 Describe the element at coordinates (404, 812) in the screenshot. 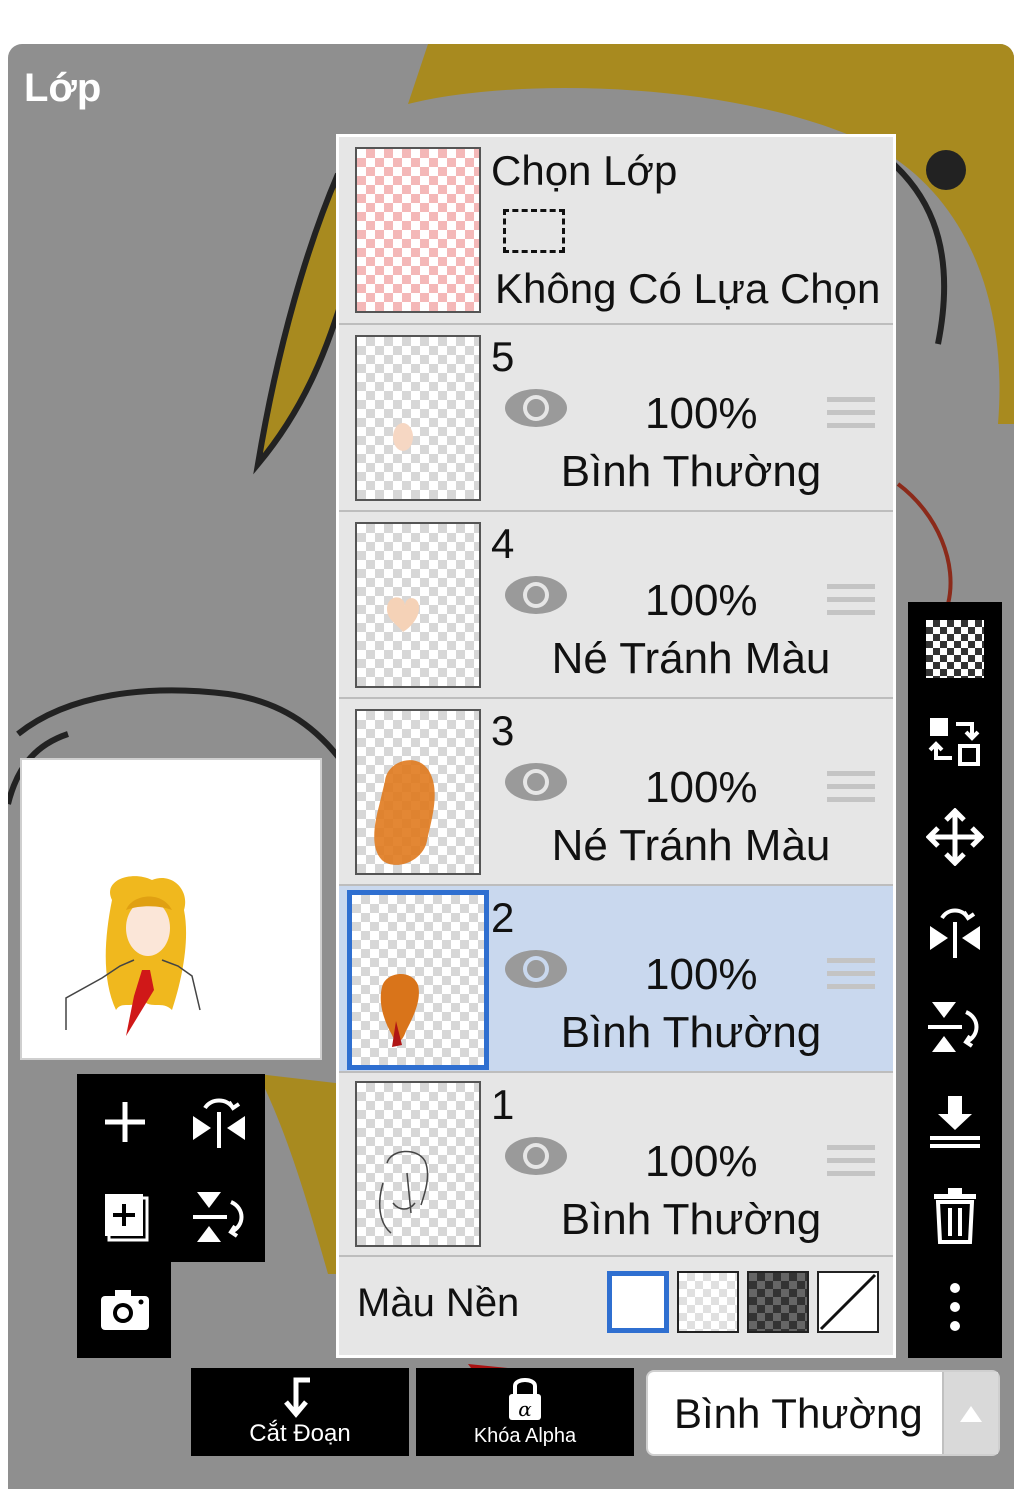

I see `layer-3-art` at that location.